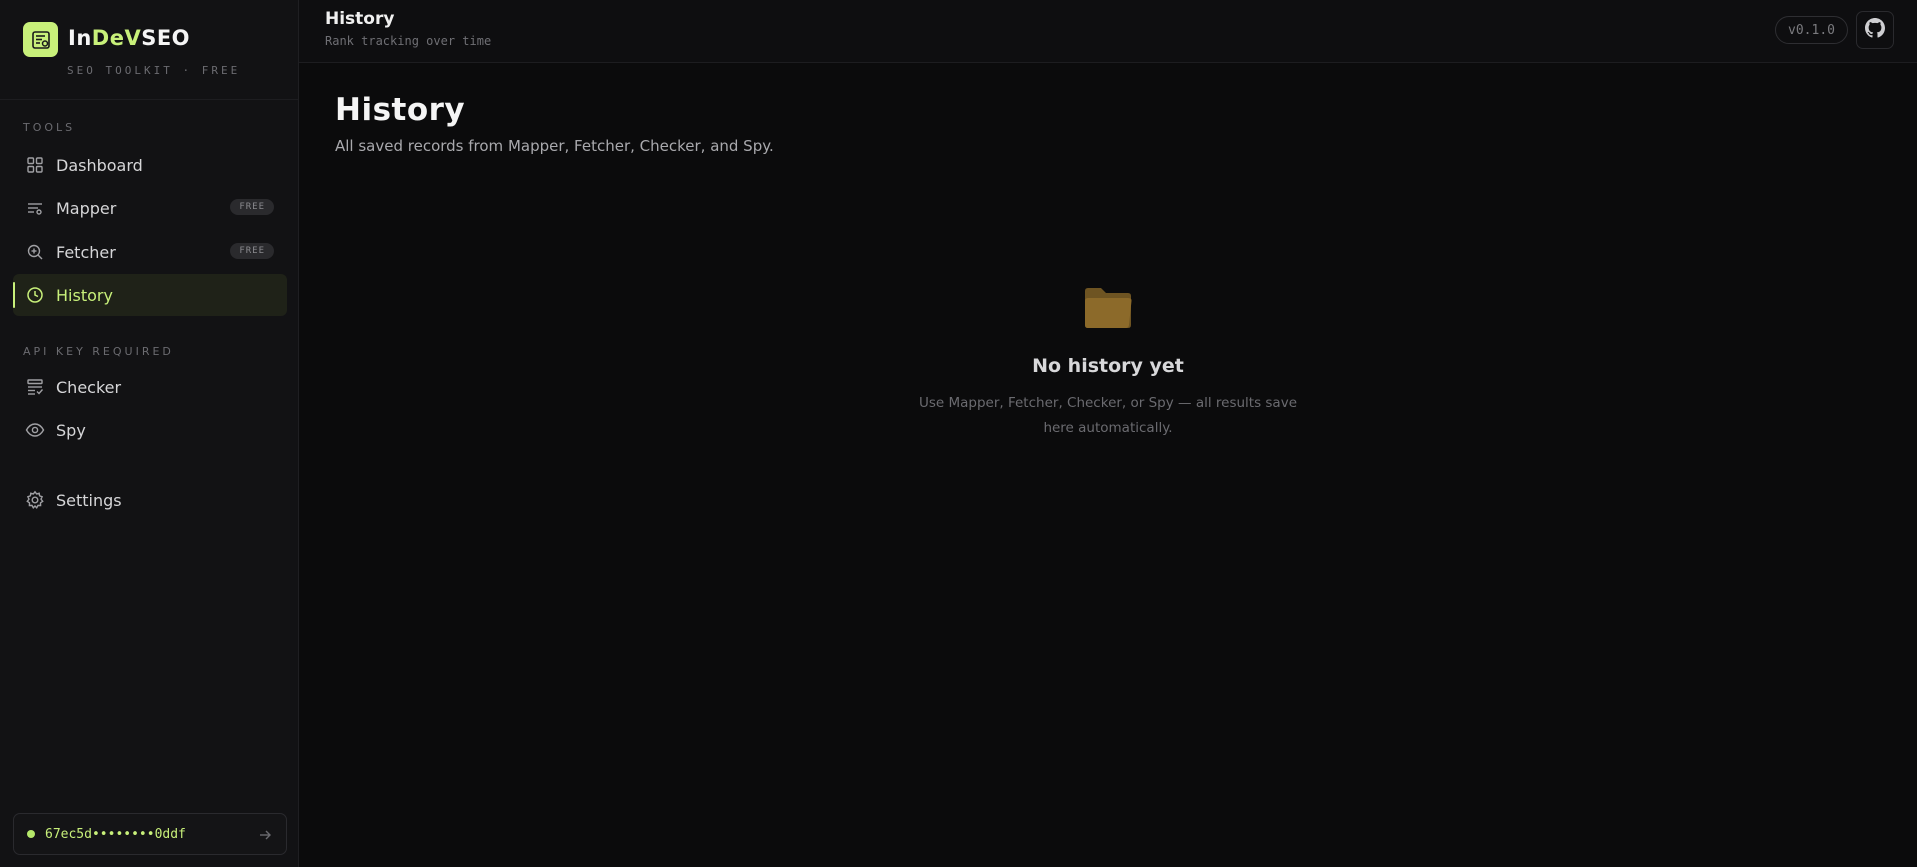 This screenshot has height=867, width=1917. Describe the element at coordinates (35, 295) in the screenshot. I see `clock-icon` at that location.